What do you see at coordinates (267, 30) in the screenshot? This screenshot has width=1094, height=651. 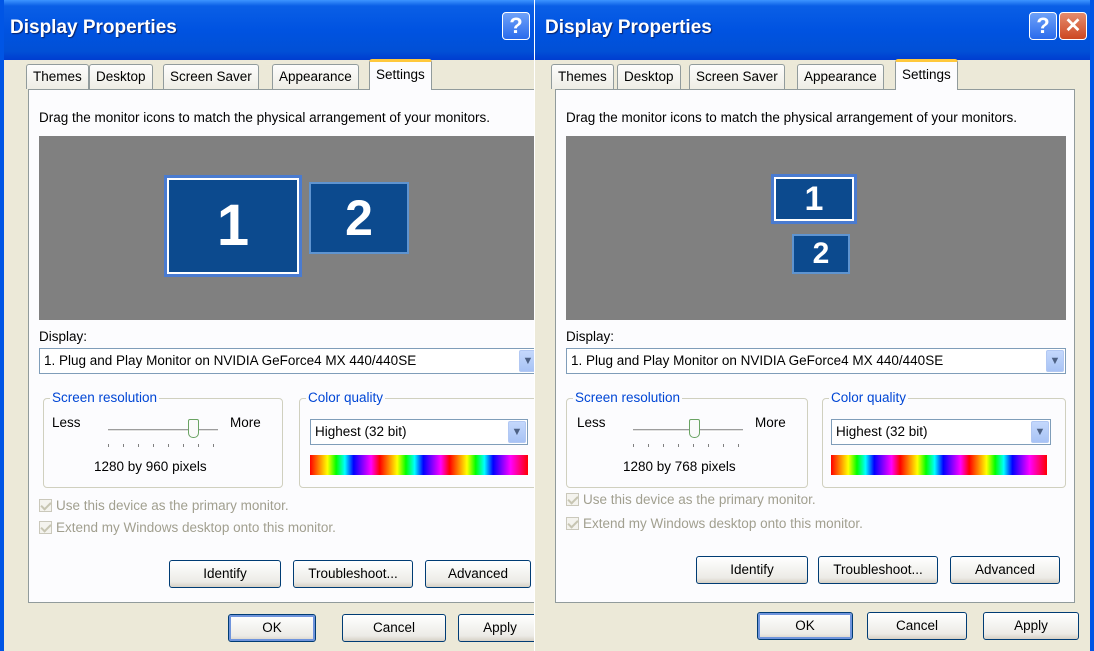 I see `title-bar: Display Properties ?` at bounding box center [267, 30].